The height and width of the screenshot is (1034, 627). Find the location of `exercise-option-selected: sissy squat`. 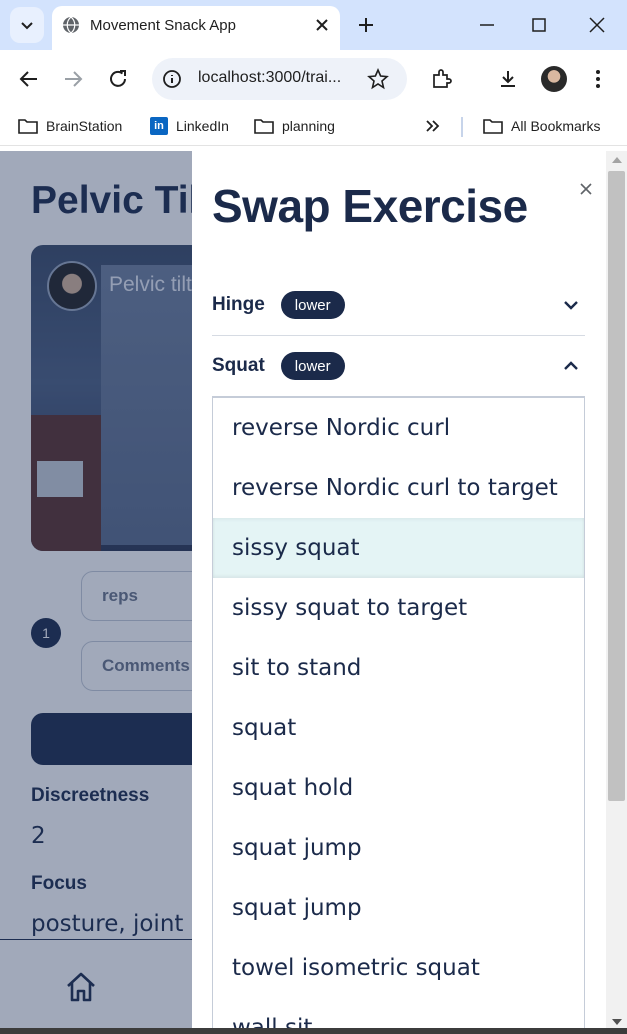

exercise-option-selected: sissy squat is located at coordinates (398, 548).